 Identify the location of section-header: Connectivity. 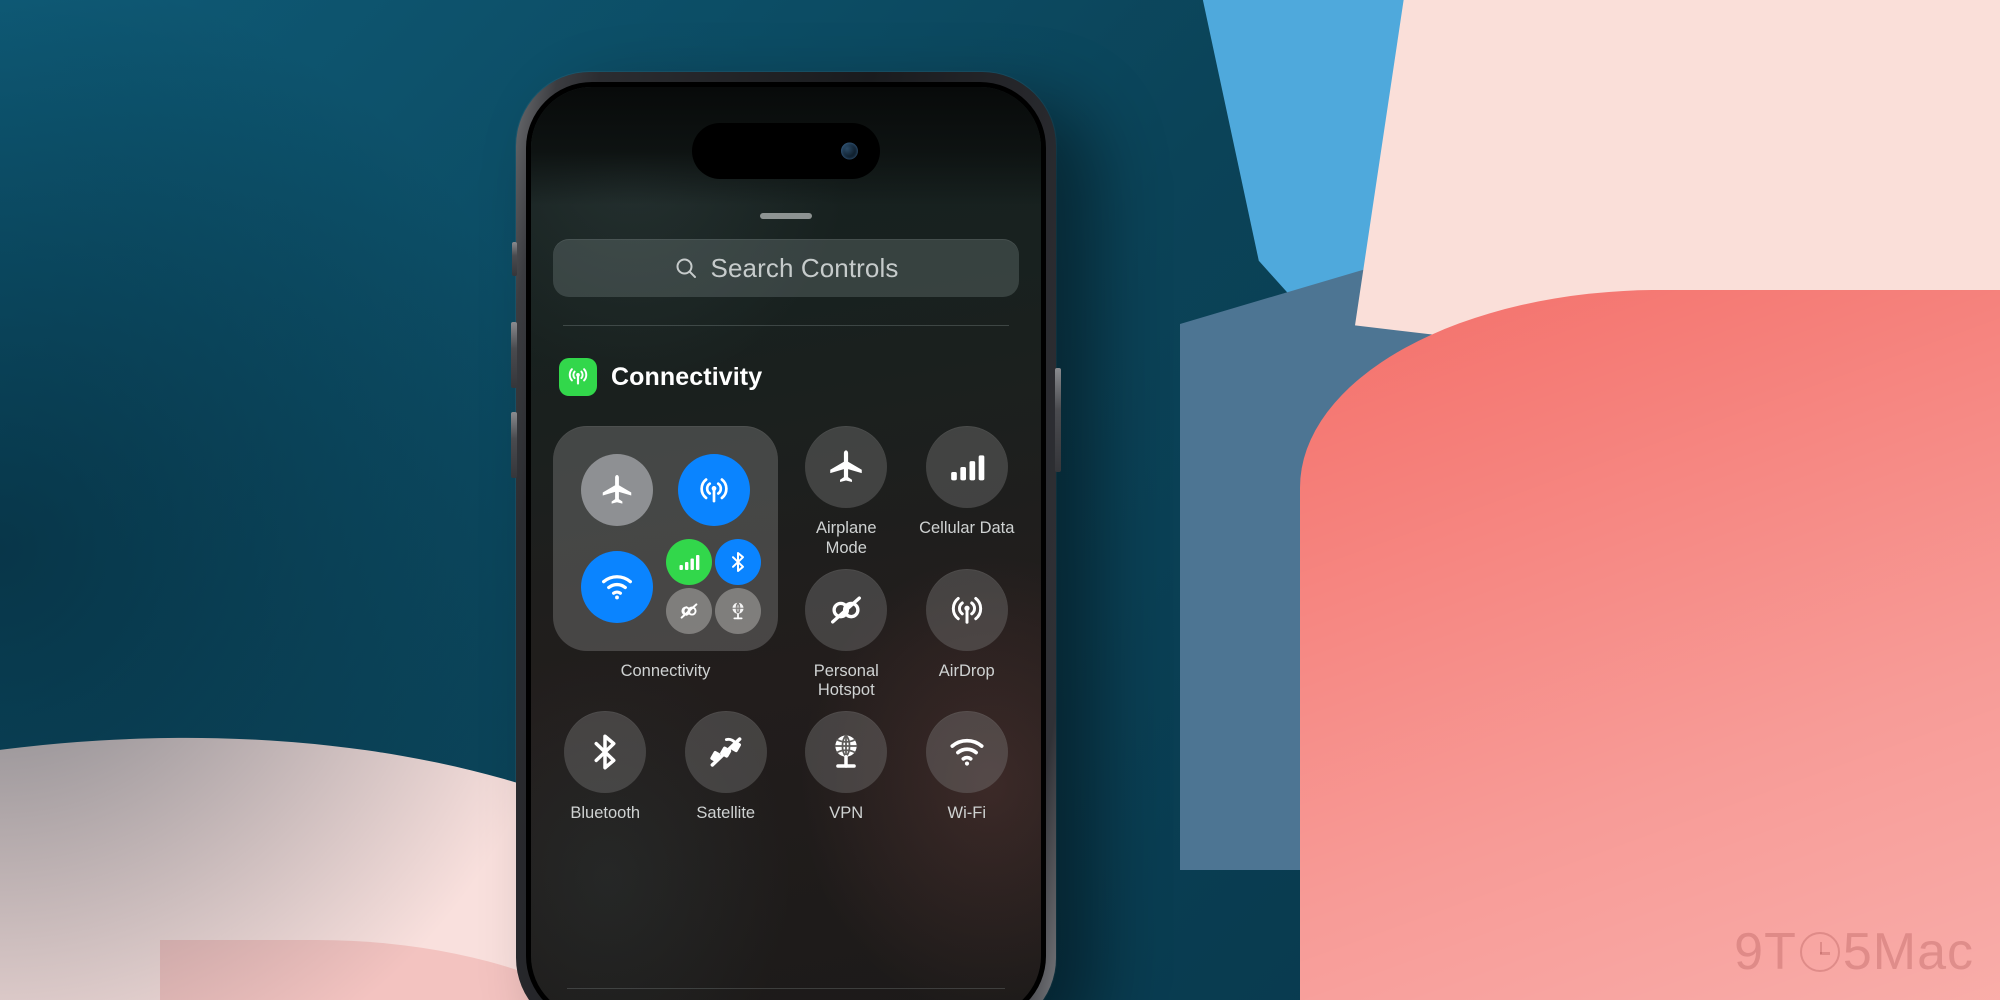
(786, 377).